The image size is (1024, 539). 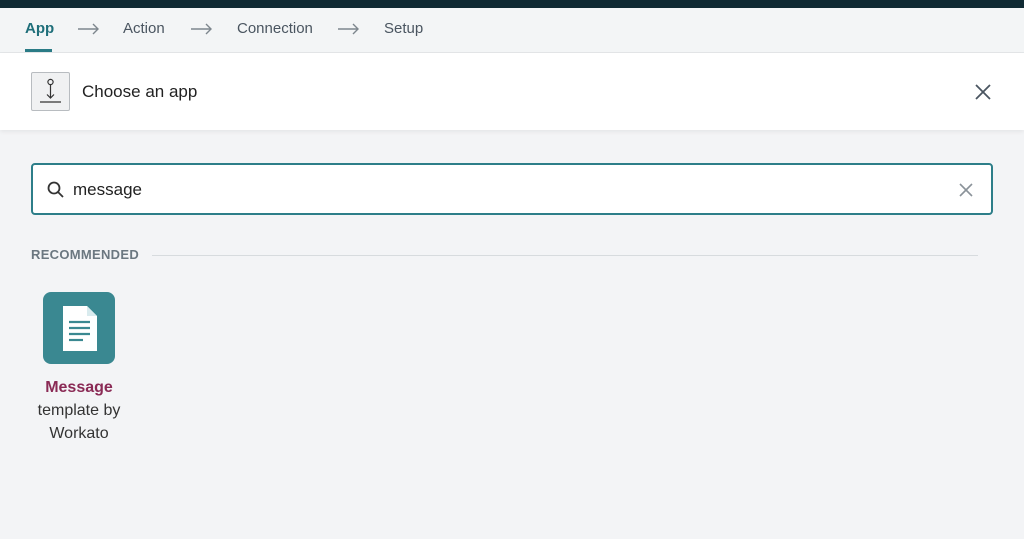 What do you see at coordinates (565, 255) in the screenshot?
I see `section-divider` at bounding box center [565, 255].